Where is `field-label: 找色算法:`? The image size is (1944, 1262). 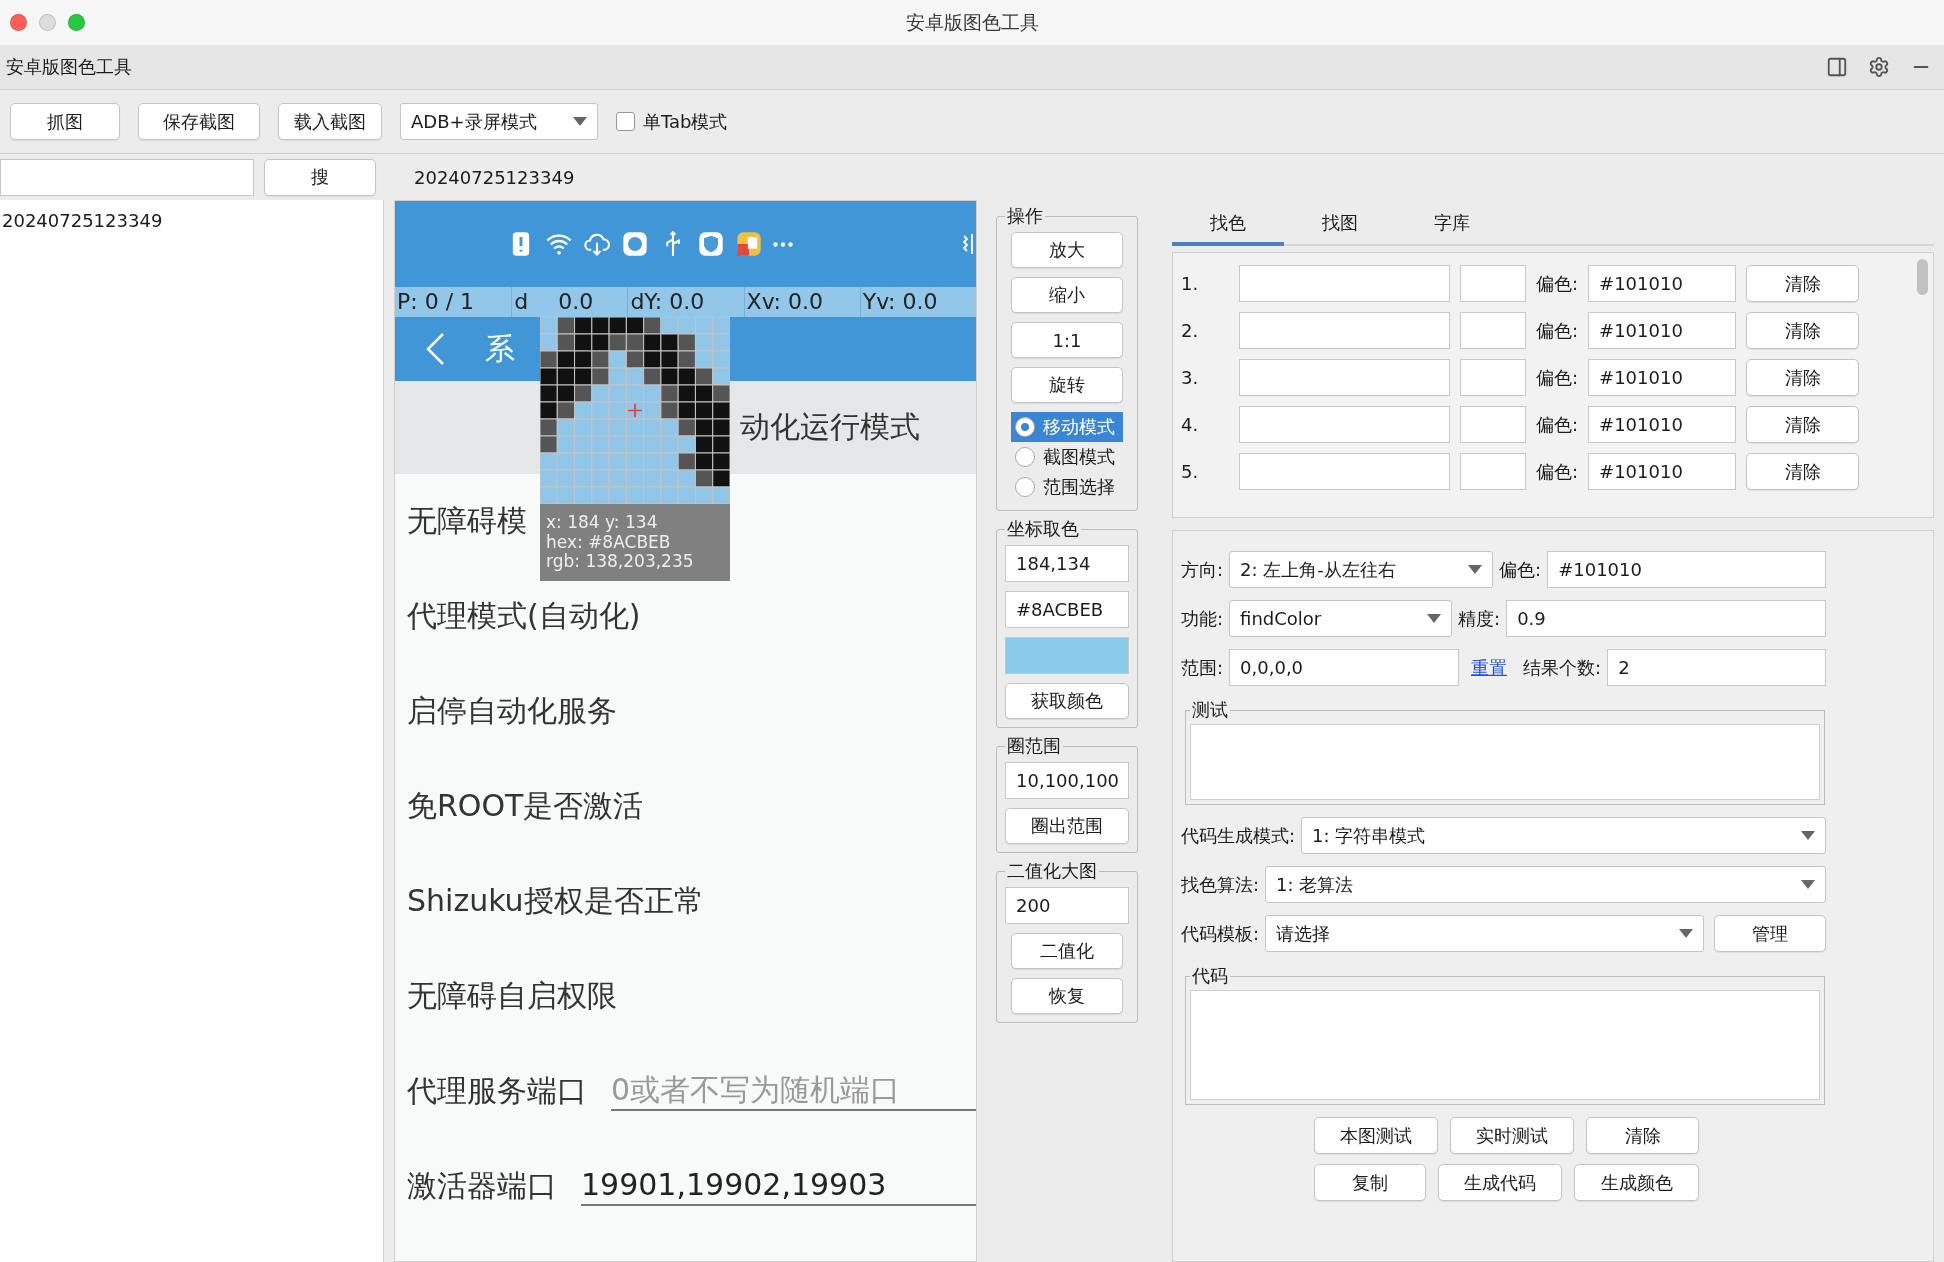
field-label: 找色算法: is located at coordinates (1220, 884).